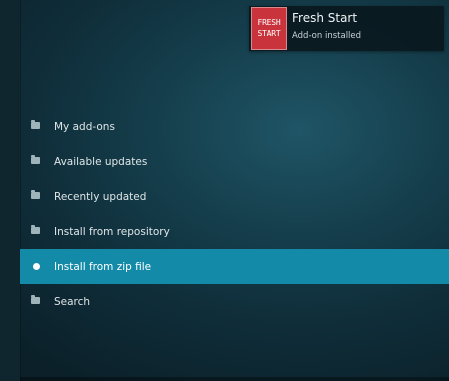 This screenshot has width=449, height=381. Describe the element at coordinates (365, 28) in the screenshot. I see `notification-text: Fresh Start Add-on installed` at that location.